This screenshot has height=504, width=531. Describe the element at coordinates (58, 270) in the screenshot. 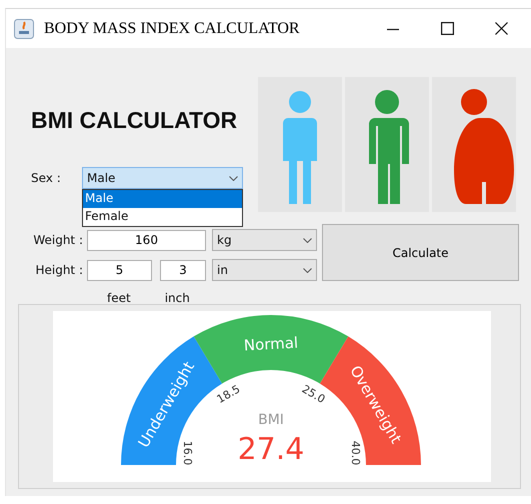

I see `height-label: Height :` at that location.